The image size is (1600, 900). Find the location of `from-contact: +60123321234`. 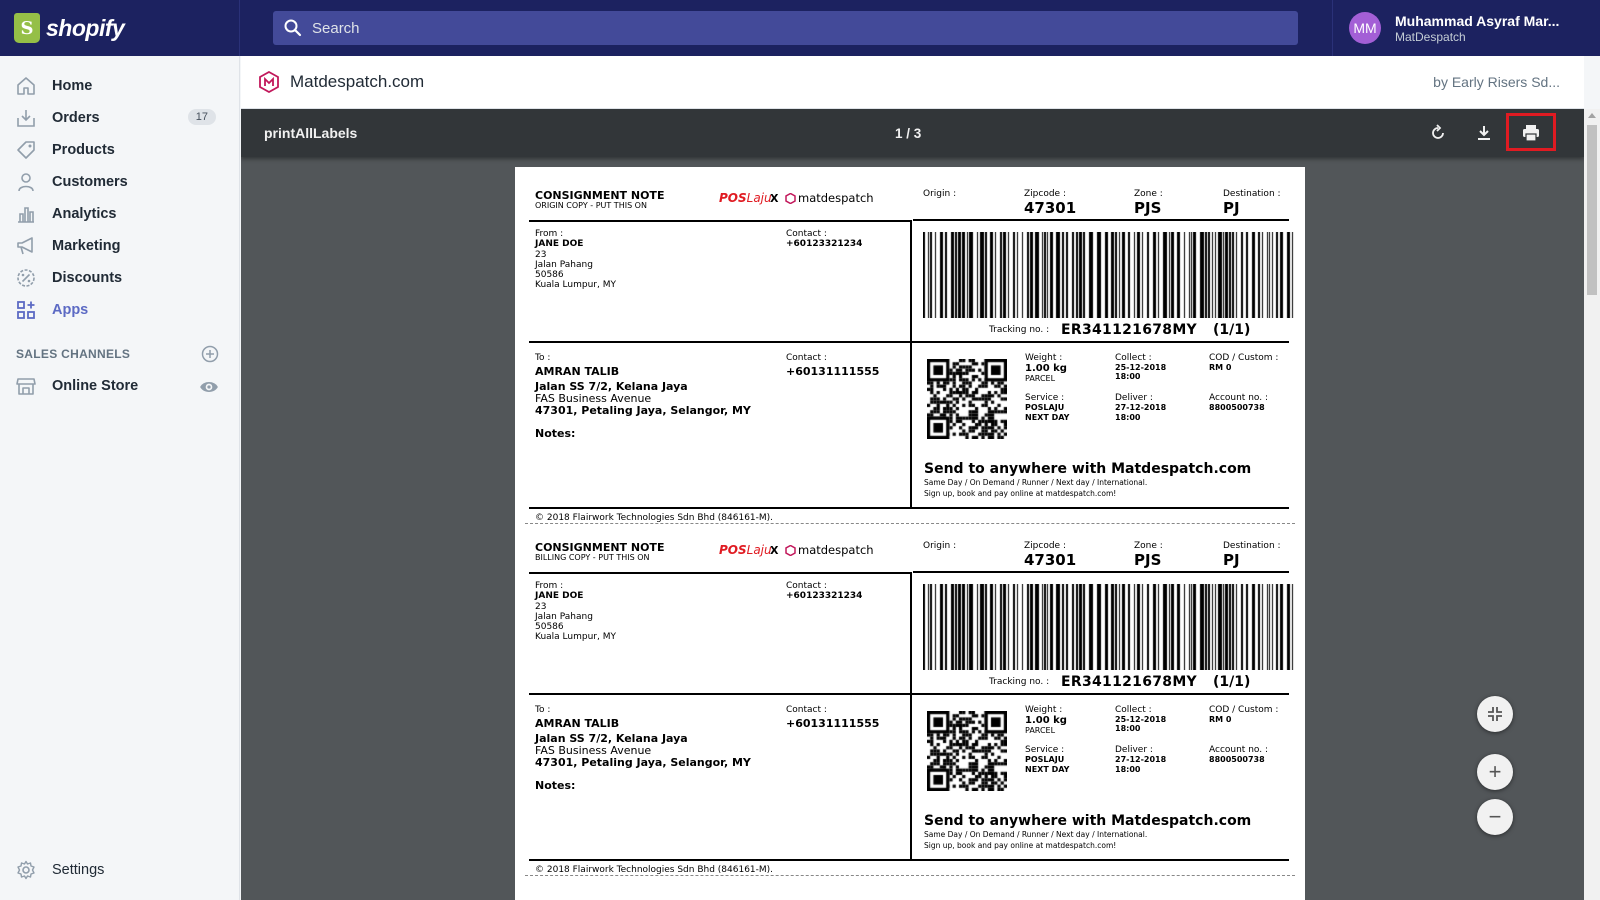

from-contact: +60123321234 is located at coordinates (824, 244).